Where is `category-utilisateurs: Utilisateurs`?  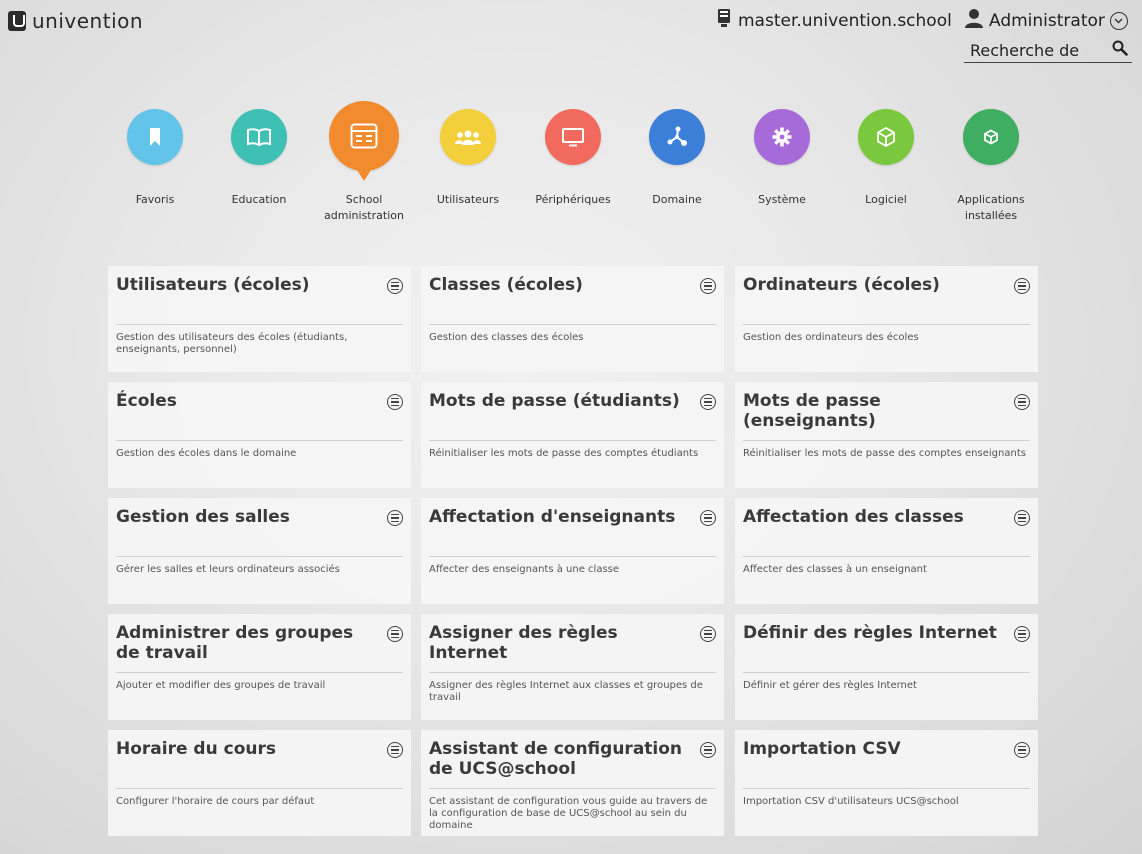
category-utilisateurs: Utilisateurs is located at coordinates (468, 154).